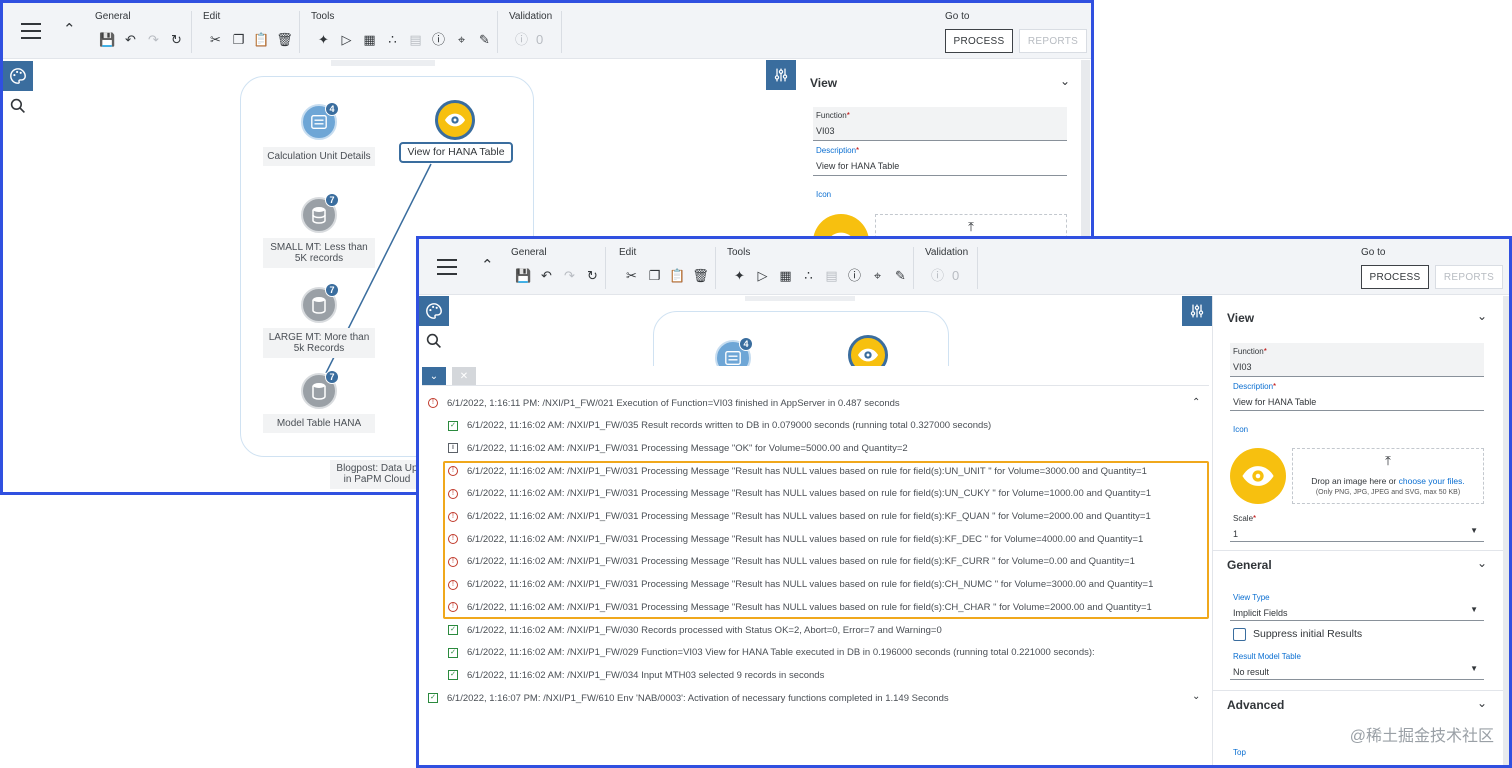  What do you see at coordinates (1239, 752) in the screenshot?
I see `top-label: Top` at bounding box center [1239, 752].